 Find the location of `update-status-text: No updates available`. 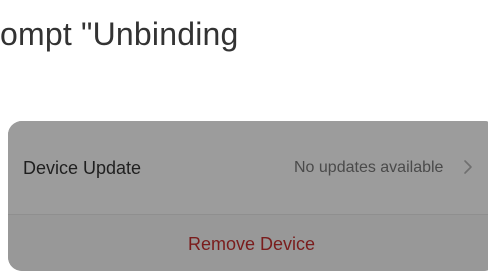

update-status-text: No updates available is located at coordinates (369, 167).